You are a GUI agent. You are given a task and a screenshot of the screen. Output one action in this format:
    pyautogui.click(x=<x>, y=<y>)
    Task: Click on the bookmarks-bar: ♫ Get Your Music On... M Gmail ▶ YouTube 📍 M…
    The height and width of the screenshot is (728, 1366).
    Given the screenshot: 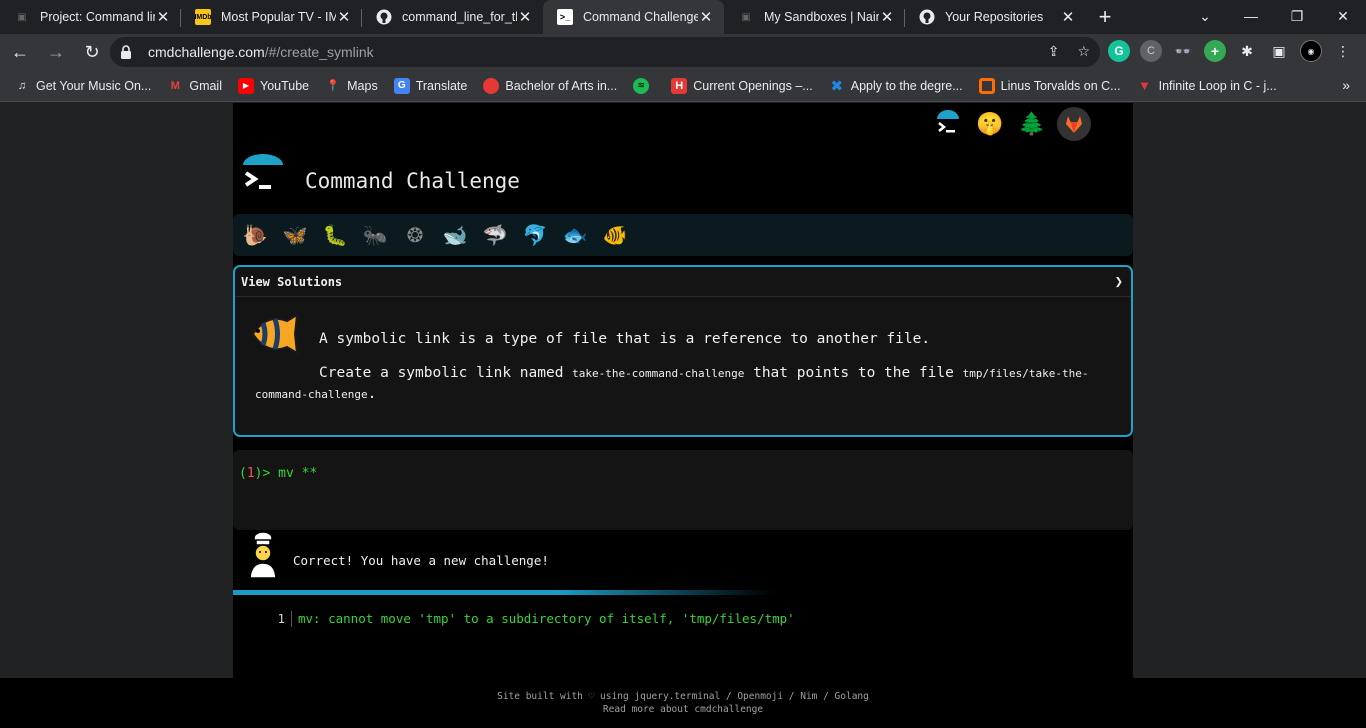 What is the action you would take?
    pyautogui.click(x=683, y=86)
    